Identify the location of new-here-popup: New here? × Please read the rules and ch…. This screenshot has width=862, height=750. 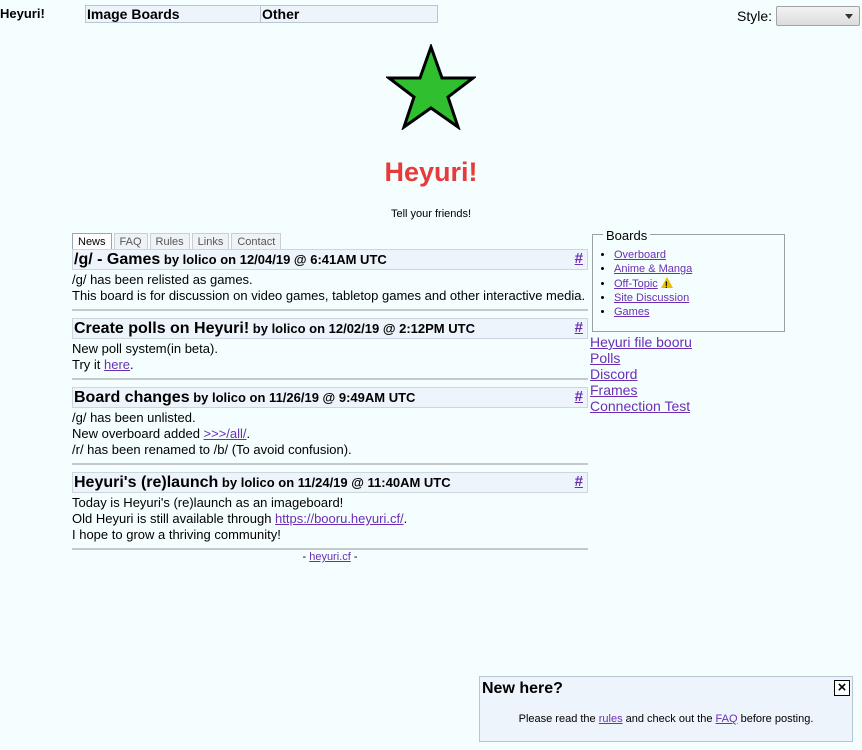
(666, 709).